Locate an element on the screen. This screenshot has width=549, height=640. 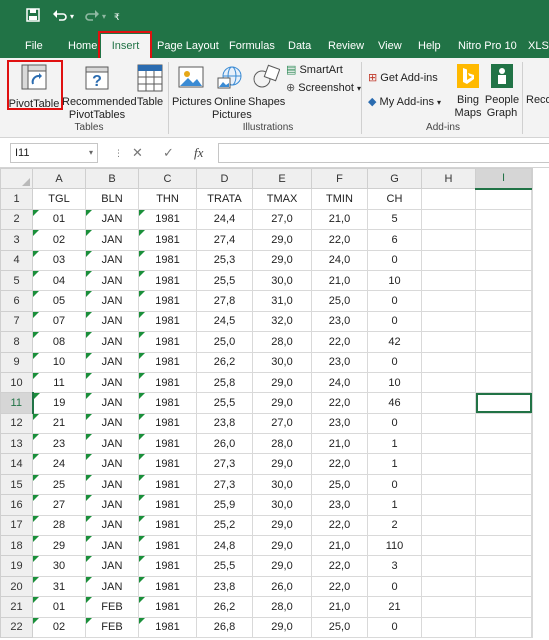
cell: 24 is located at coordinates (59, 464).